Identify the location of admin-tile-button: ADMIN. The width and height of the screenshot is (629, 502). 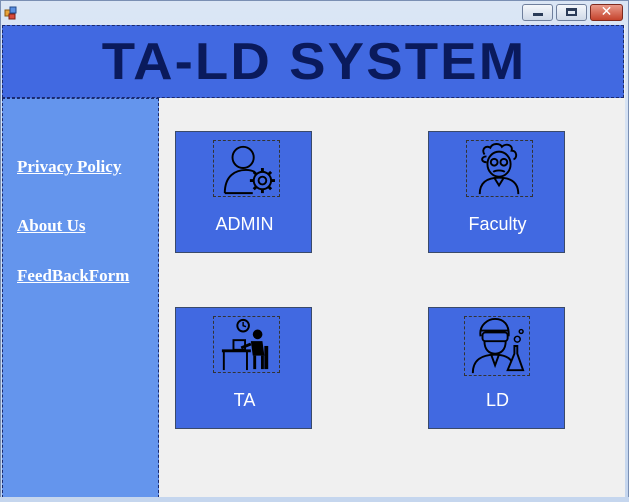
(243, 192).